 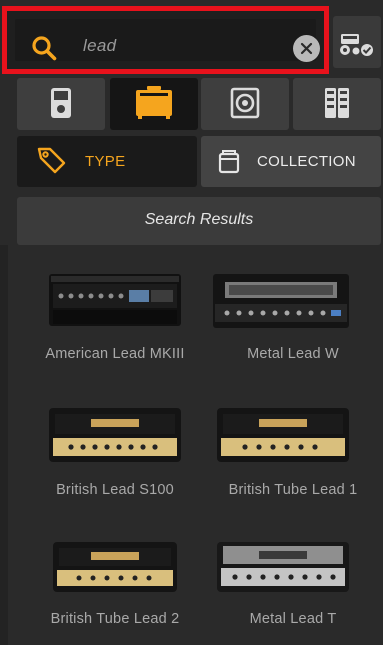 I want to click on result-item-label: Metal Lead W, so click(x=293, y=354).